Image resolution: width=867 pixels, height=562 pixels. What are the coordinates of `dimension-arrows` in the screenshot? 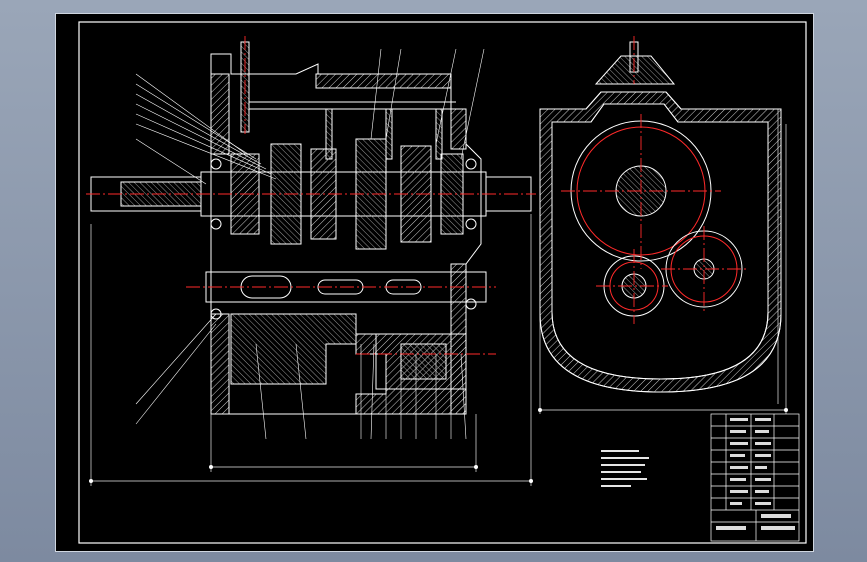 It's located at (438, 445).